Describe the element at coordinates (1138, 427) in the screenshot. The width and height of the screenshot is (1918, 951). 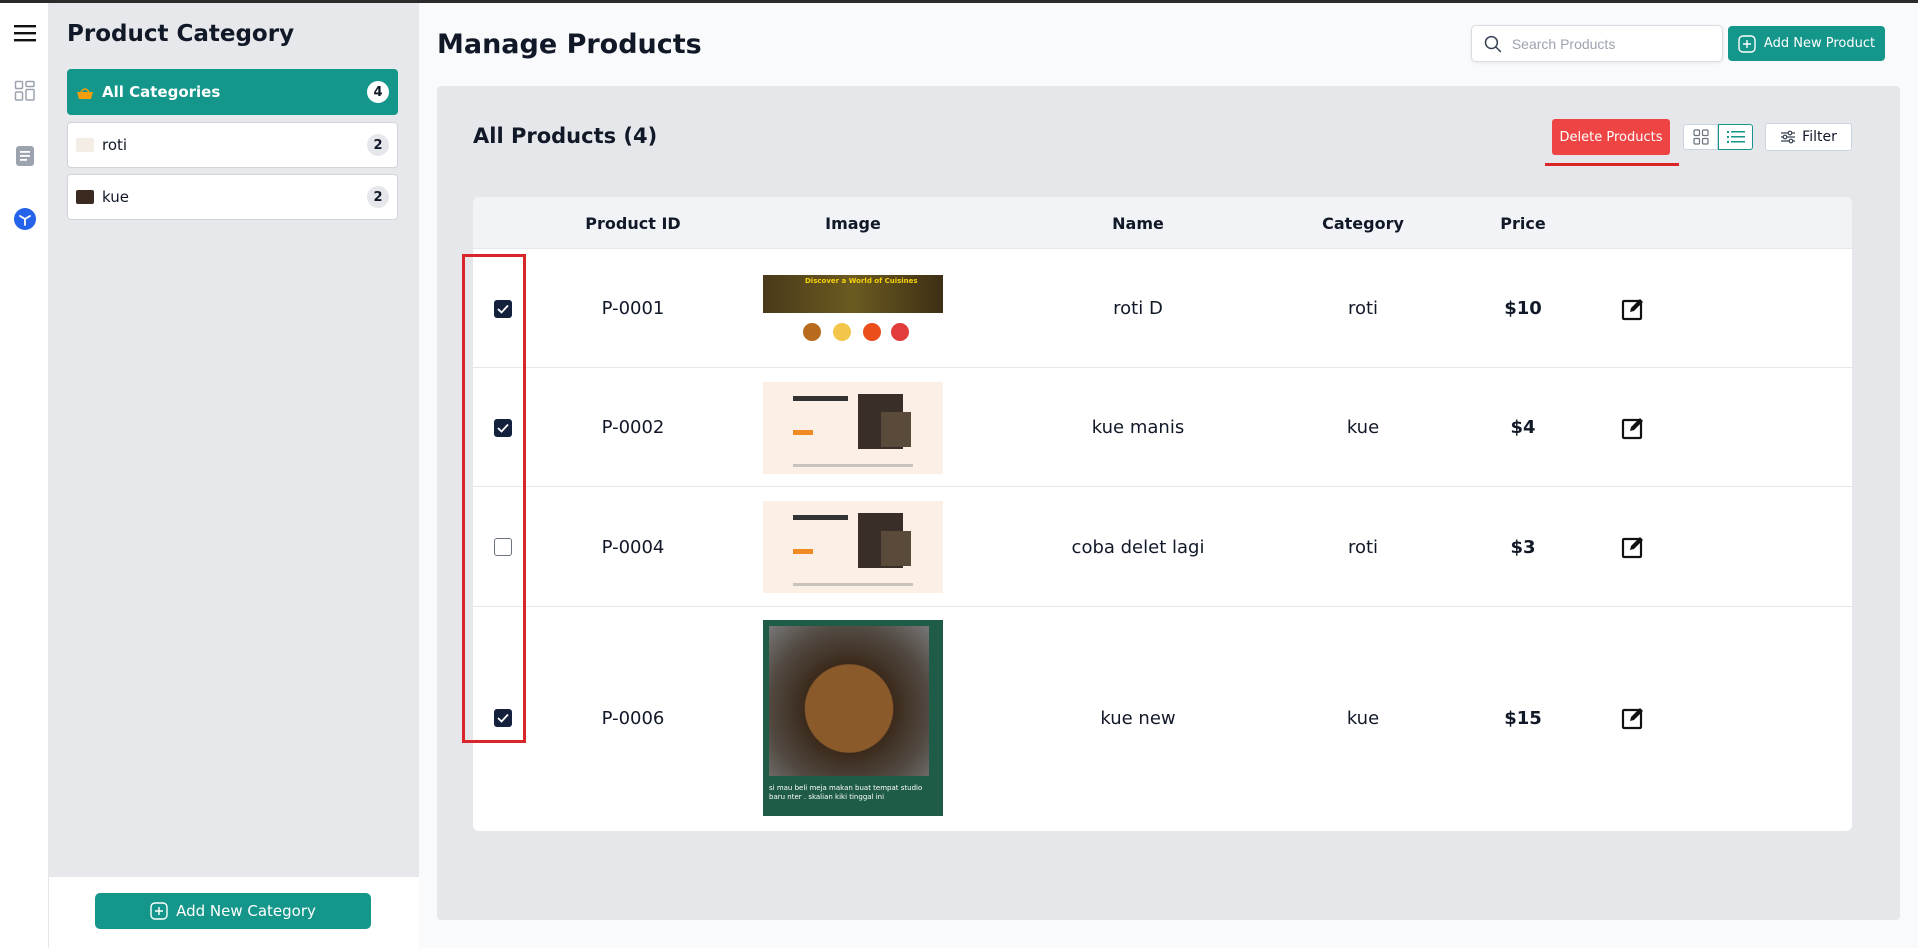
I see `product-name: kue manis` at that location.